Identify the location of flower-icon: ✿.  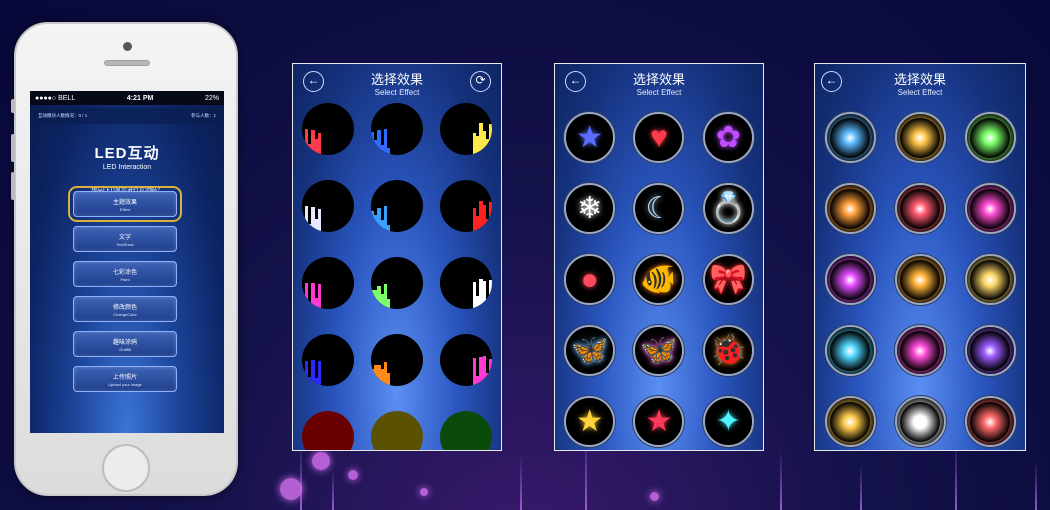
(728, 137).